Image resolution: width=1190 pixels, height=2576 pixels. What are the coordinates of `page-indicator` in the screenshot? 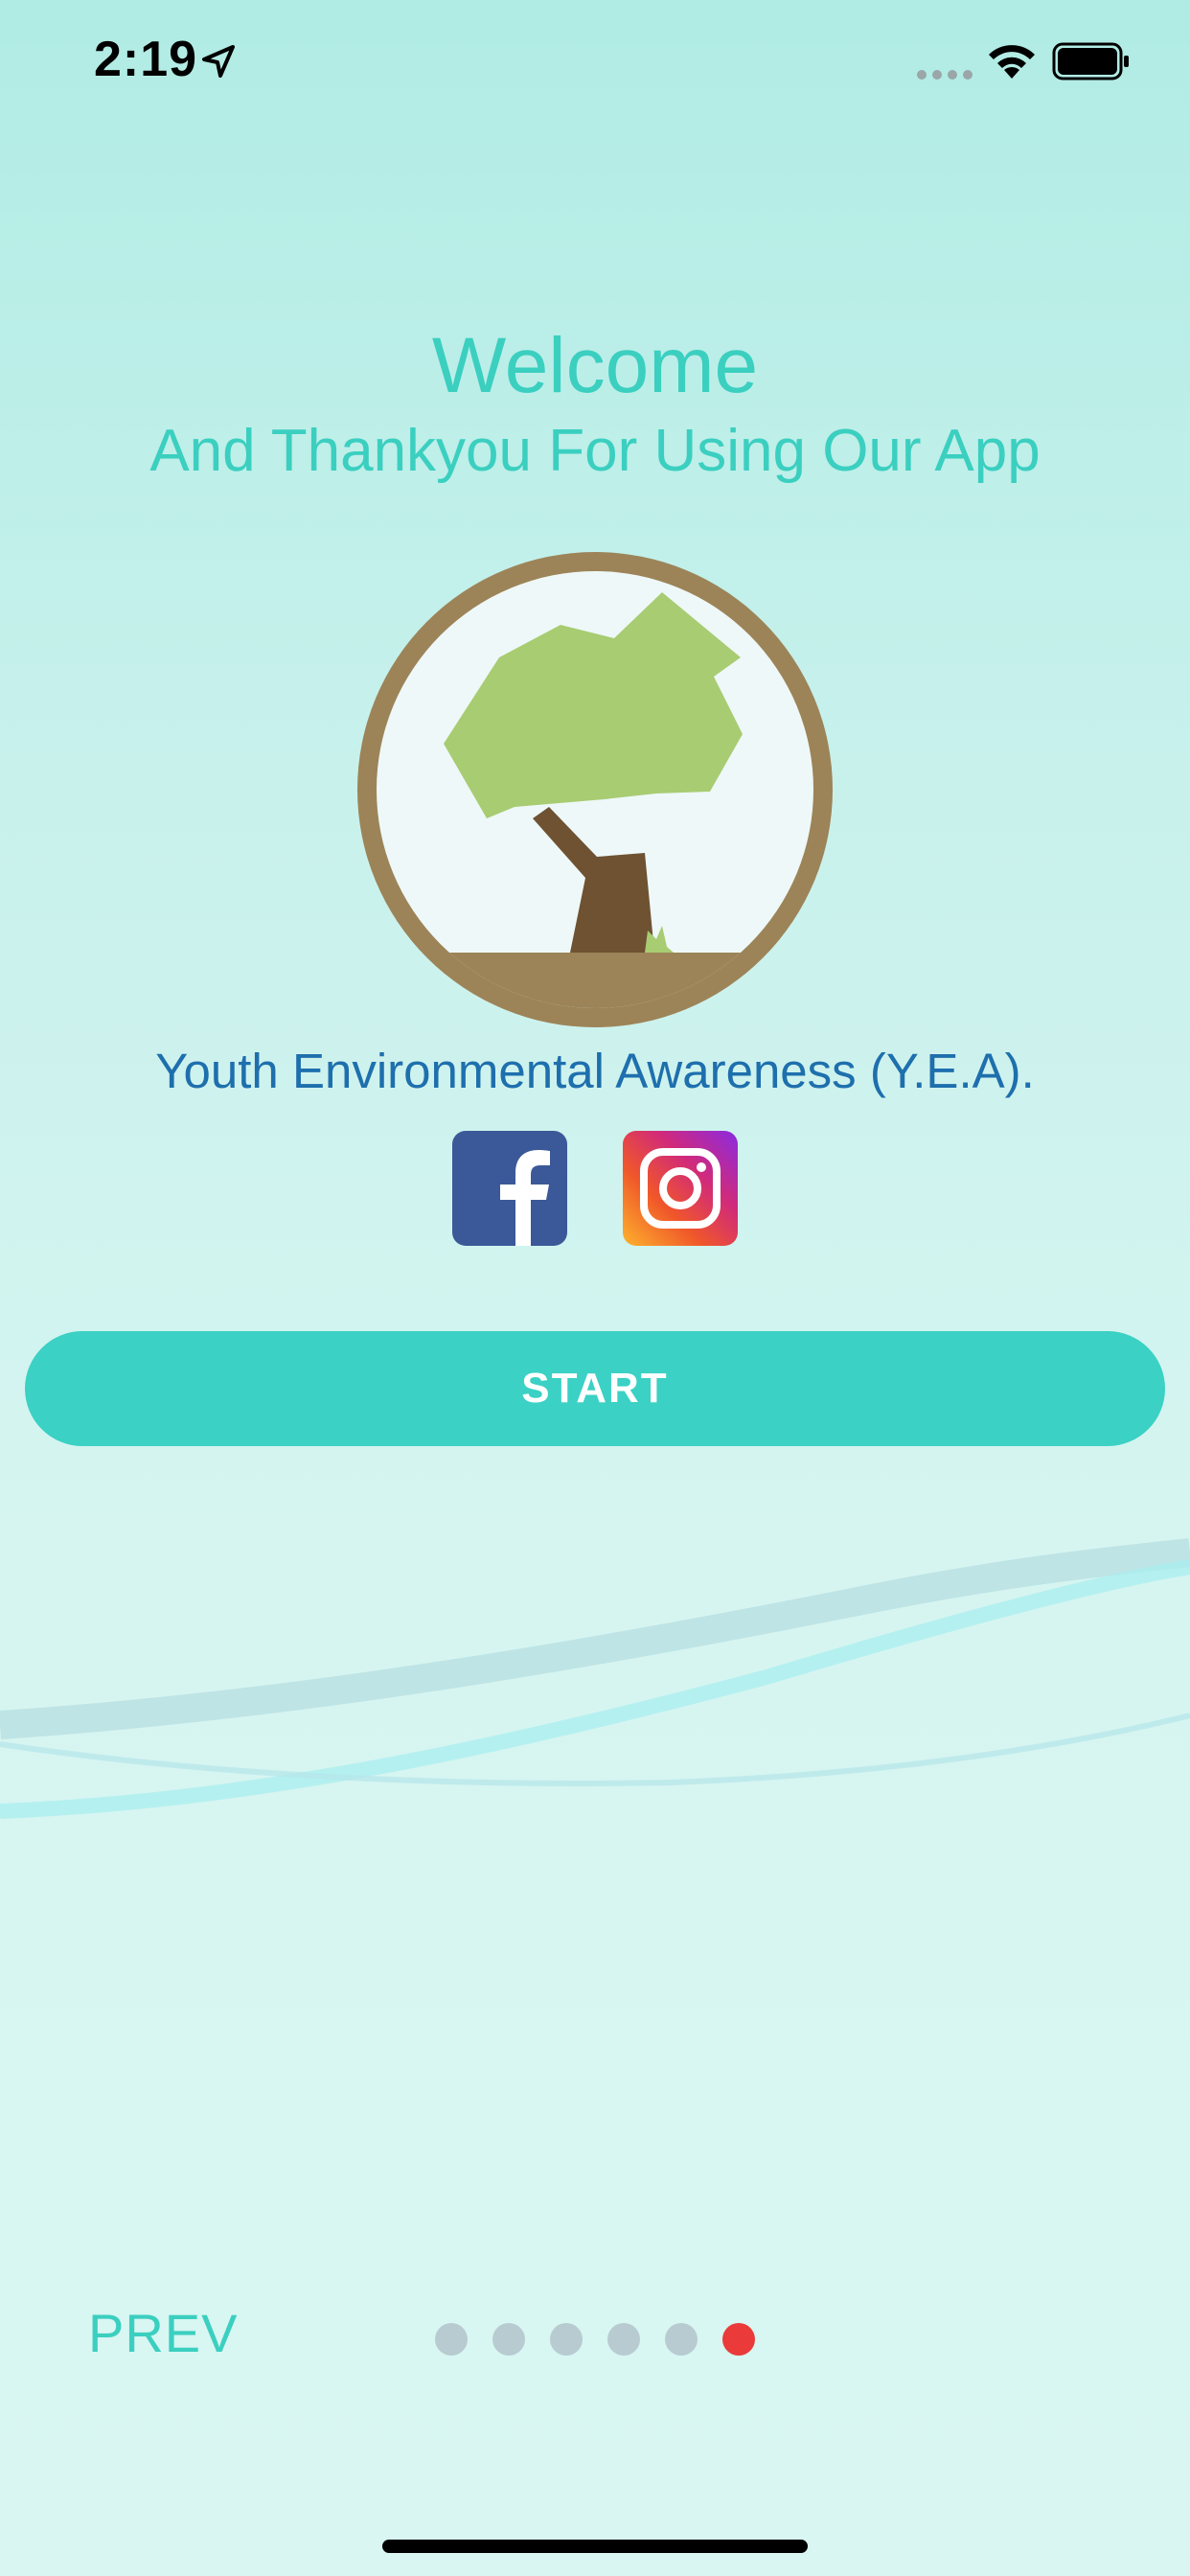 It's located at (595, 2340).